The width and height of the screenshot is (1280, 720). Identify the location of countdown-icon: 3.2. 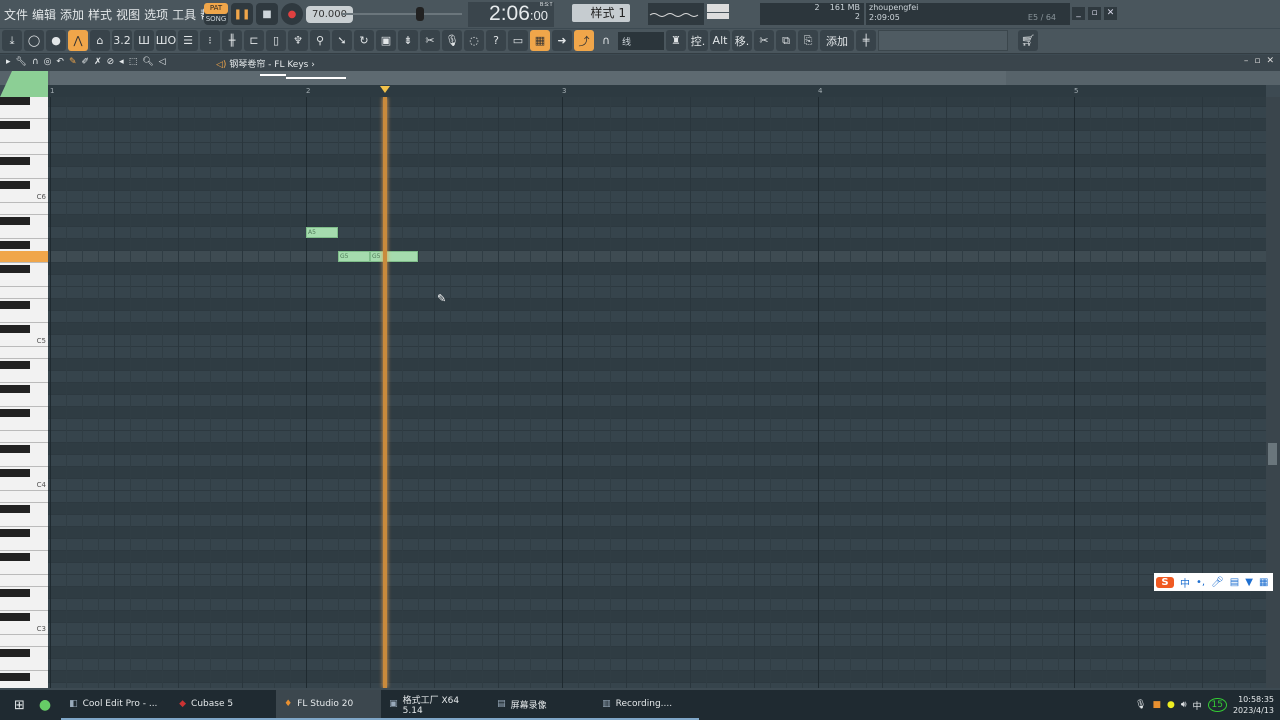
(122, 40).